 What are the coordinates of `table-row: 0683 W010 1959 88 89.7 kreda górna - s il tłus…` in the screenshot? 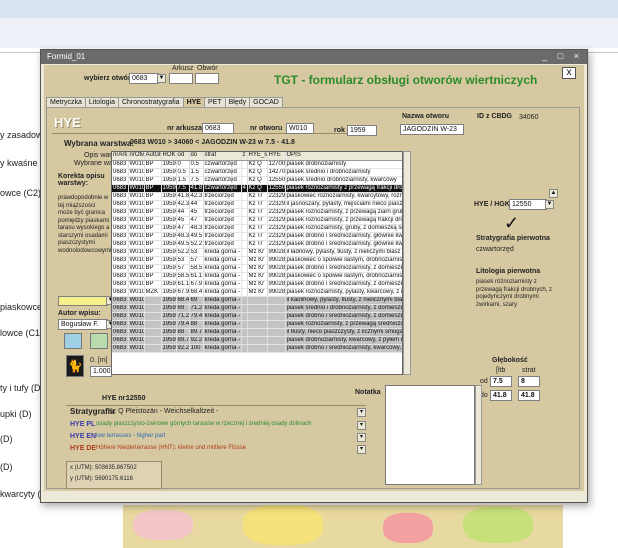 It's located at (257, 332).